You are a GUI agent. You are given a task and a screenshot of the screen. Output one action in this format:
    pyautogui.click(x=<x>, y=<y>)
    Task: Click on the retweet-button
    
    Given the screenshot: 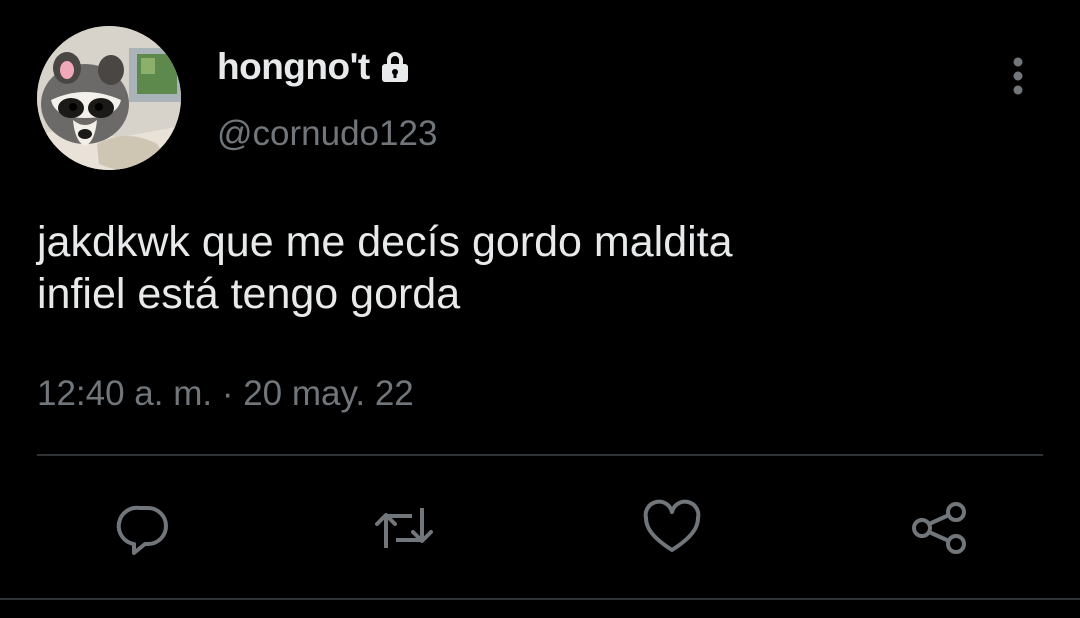 What is the action you would take?
    pyautogui.click(x=404, y=528)
    